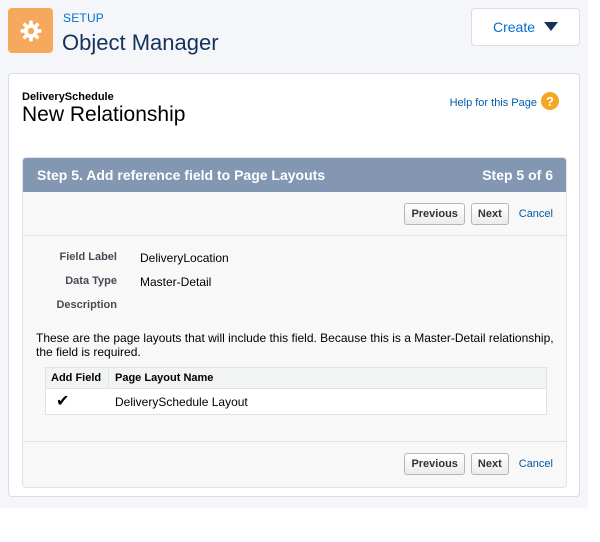 Image resolution: width=600 pixels, height=542 pixels. I want to click on previous-button-bottom: Previous, so click(434, 463).